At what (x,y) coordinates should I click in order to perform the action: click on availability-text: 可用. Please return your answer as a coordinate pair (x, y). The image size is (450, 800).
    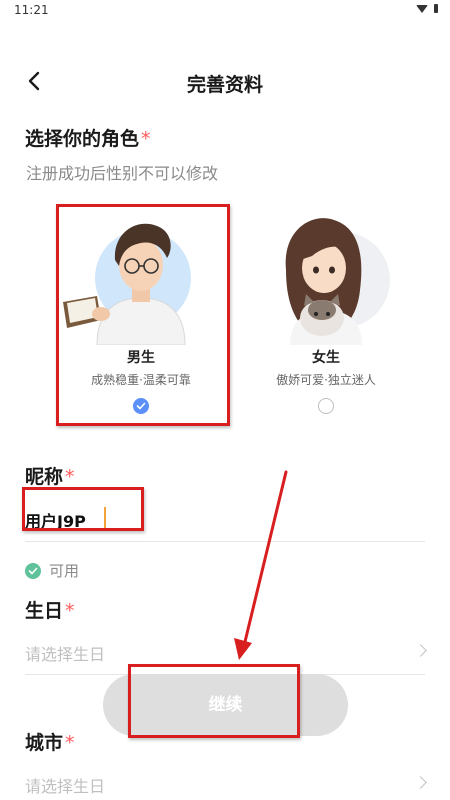
    Looking at the image, I should click on (64, 571).